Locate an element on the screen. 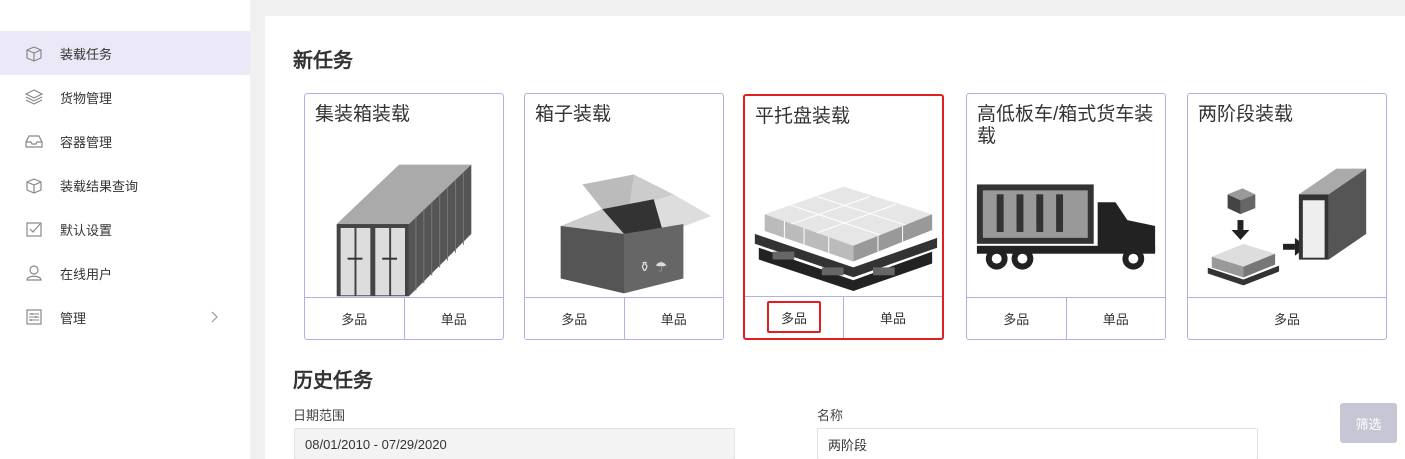 The width and height of the screenshot is (1405, 459). history-title: 历史任务 is located at coordinates (333, 381).